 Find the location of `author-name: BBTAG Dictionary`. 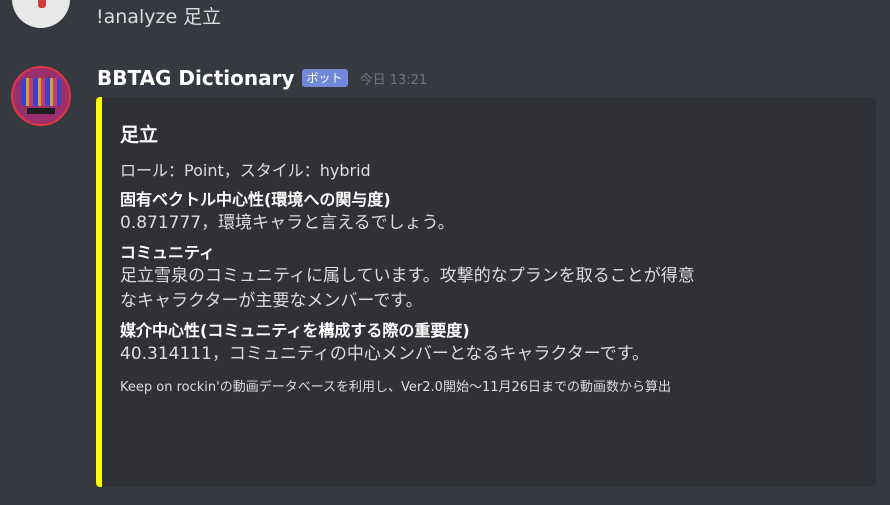

author-name: BBTAG Dictionary is located at coordinates (196, 78).